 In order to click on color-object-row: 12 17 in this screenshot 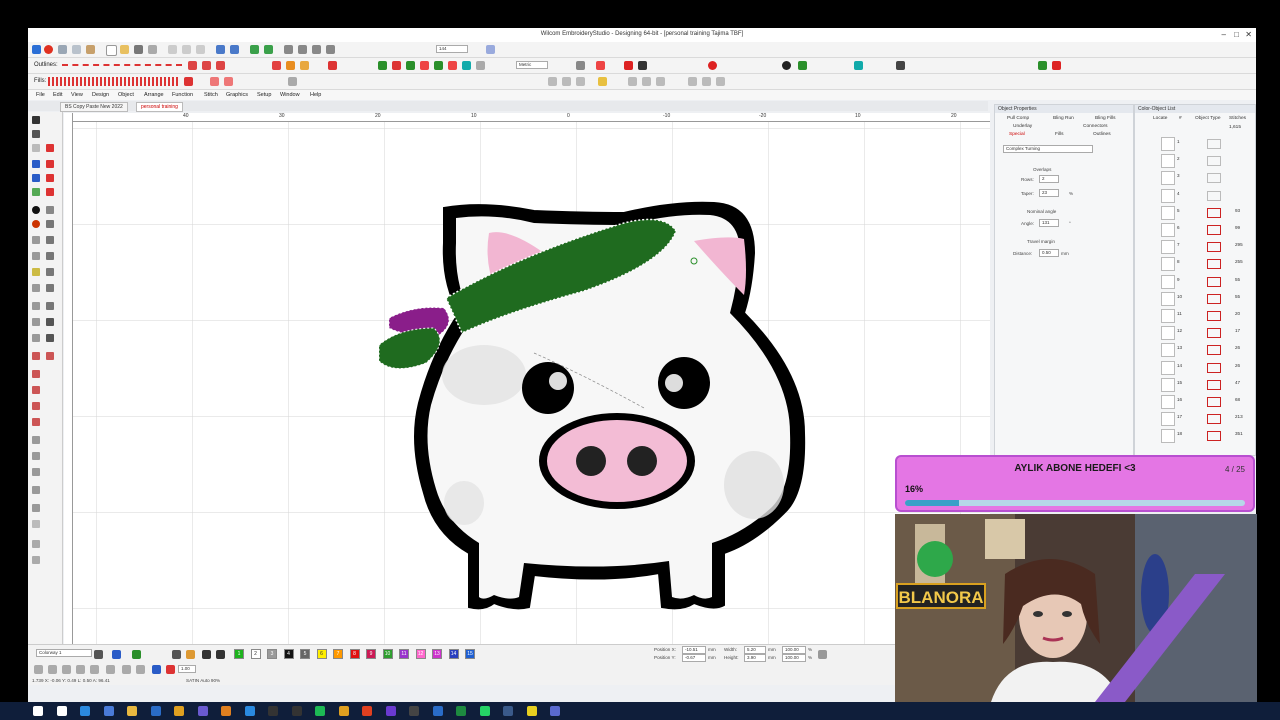, I will do `click(1194, 332)`.